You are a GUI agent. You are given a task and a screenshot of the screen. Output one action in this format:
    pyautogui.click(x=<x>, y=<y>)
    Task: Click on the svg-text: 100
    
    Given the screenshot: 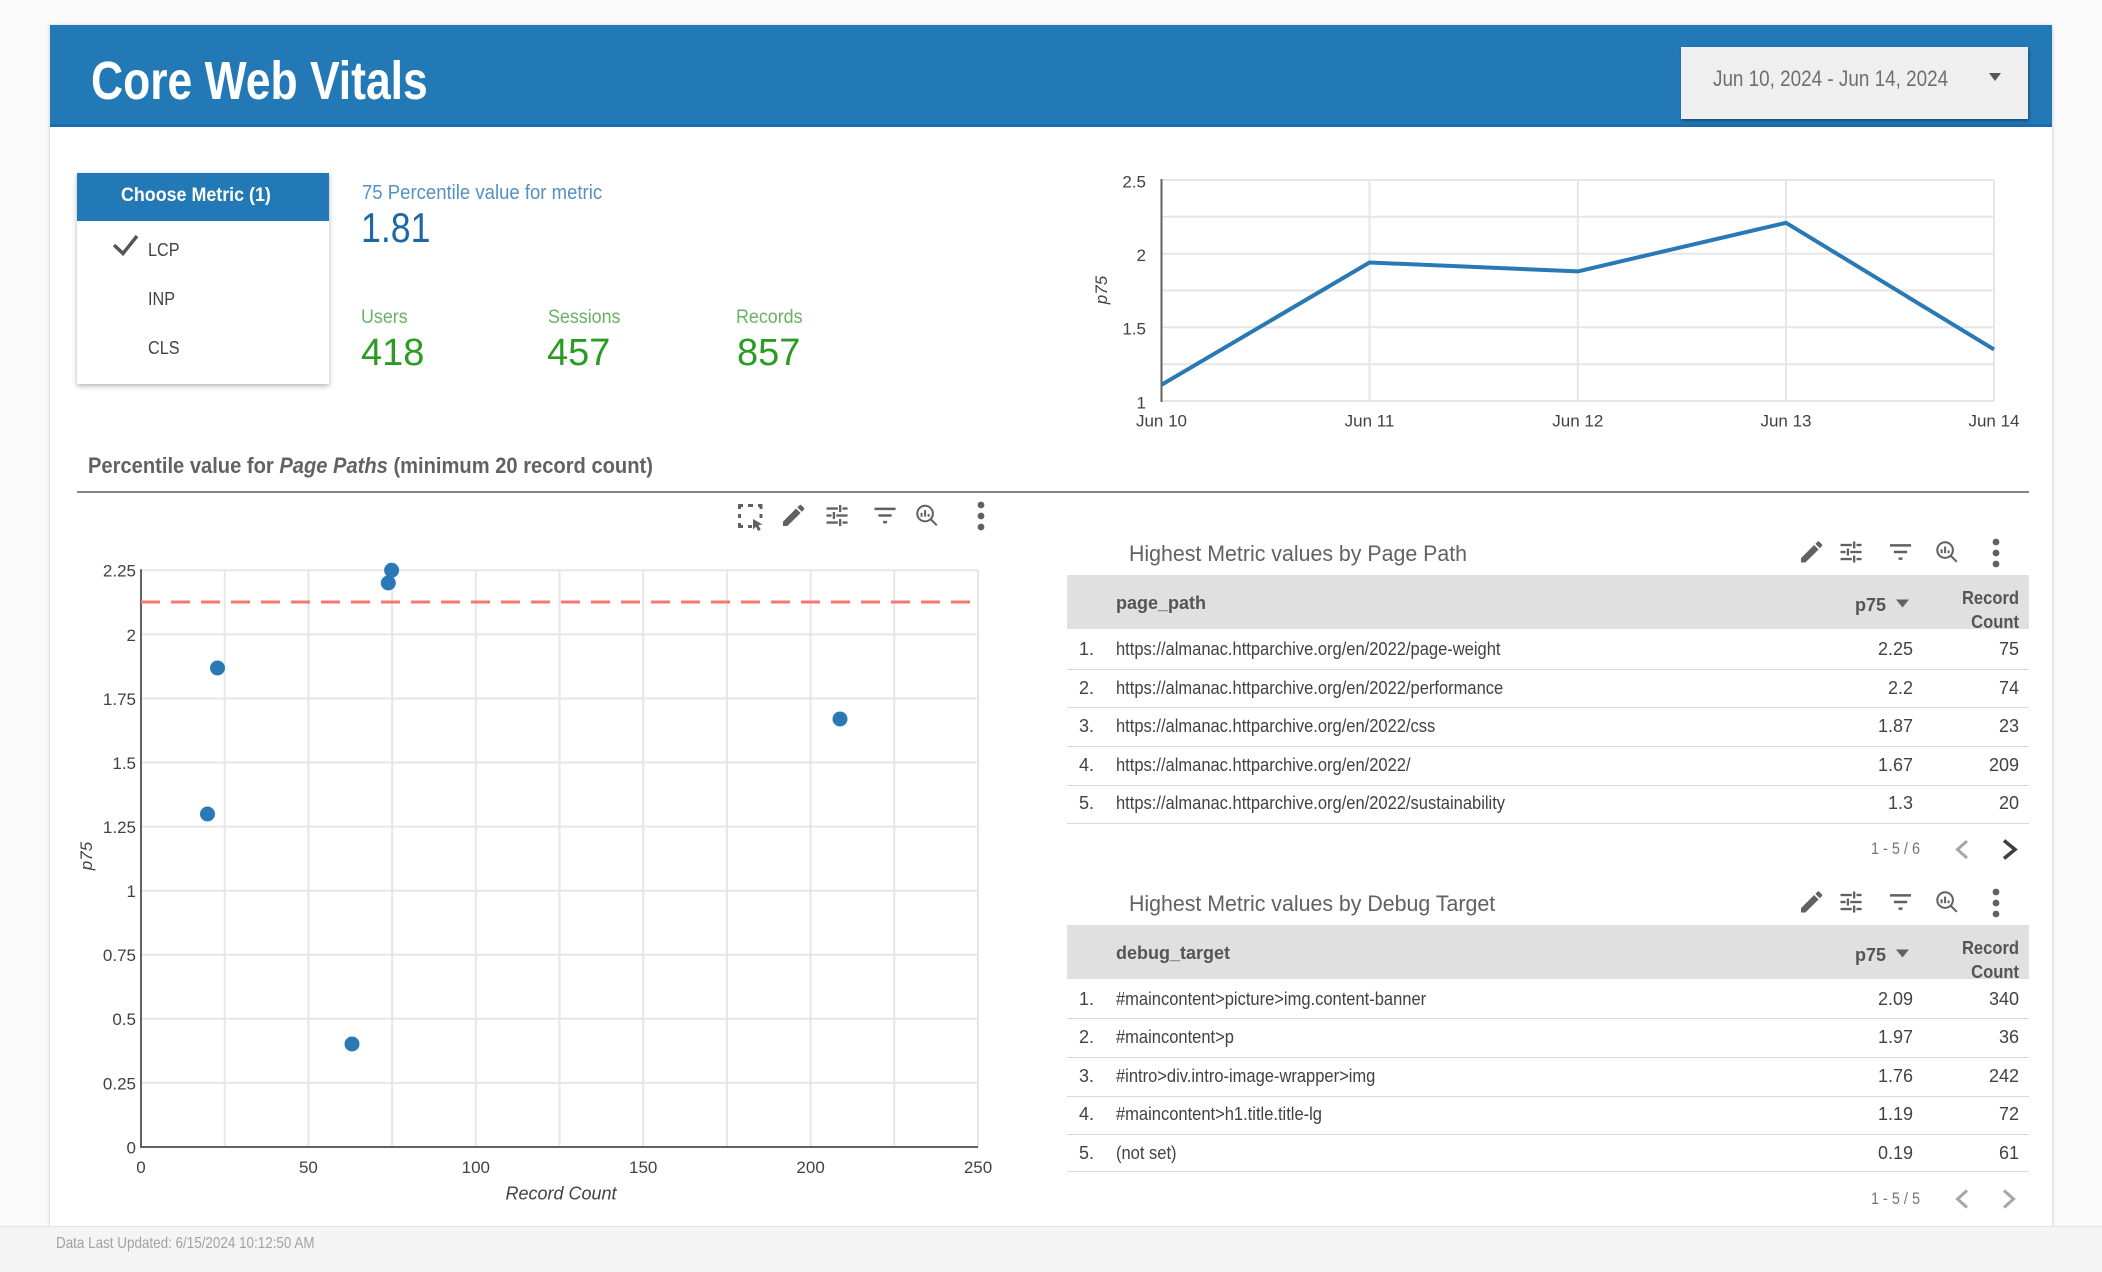 What is the action you would take?
    pyautogui.click(x=476, y=1167)
    